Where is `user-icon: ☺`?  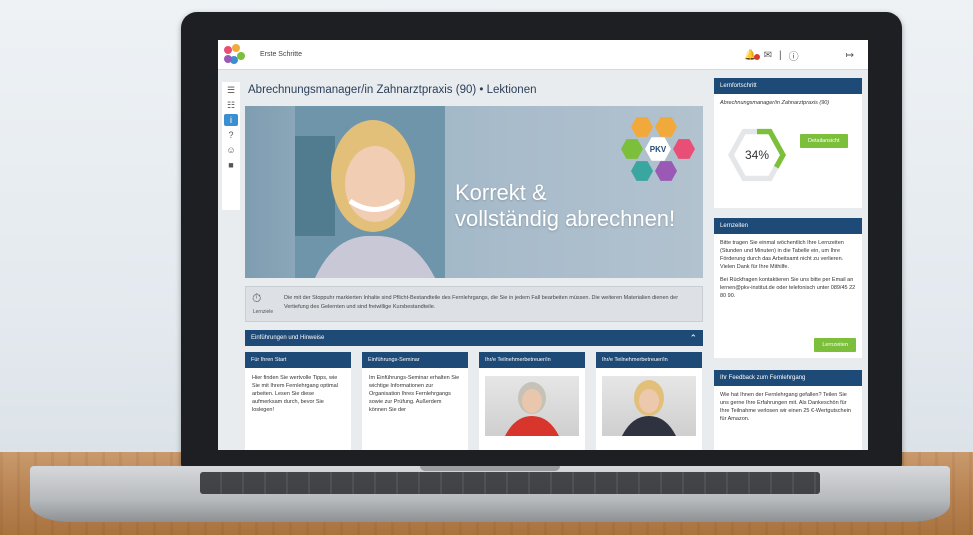 user-icon: ☺ is located at coordinates (231, 150).